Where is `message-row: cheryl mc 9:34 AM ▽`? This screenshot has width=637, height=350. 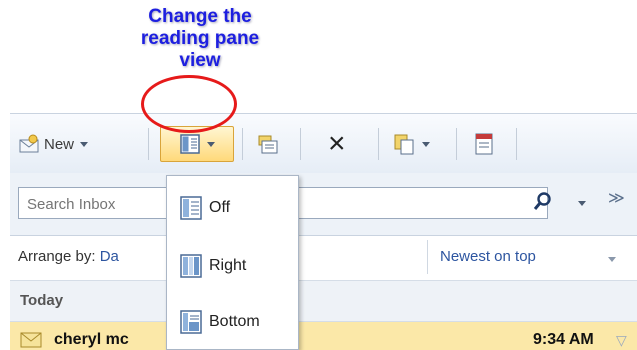
message-row: cheryl mc 9:34 AM ▽ is located at coordinates (323, 336).